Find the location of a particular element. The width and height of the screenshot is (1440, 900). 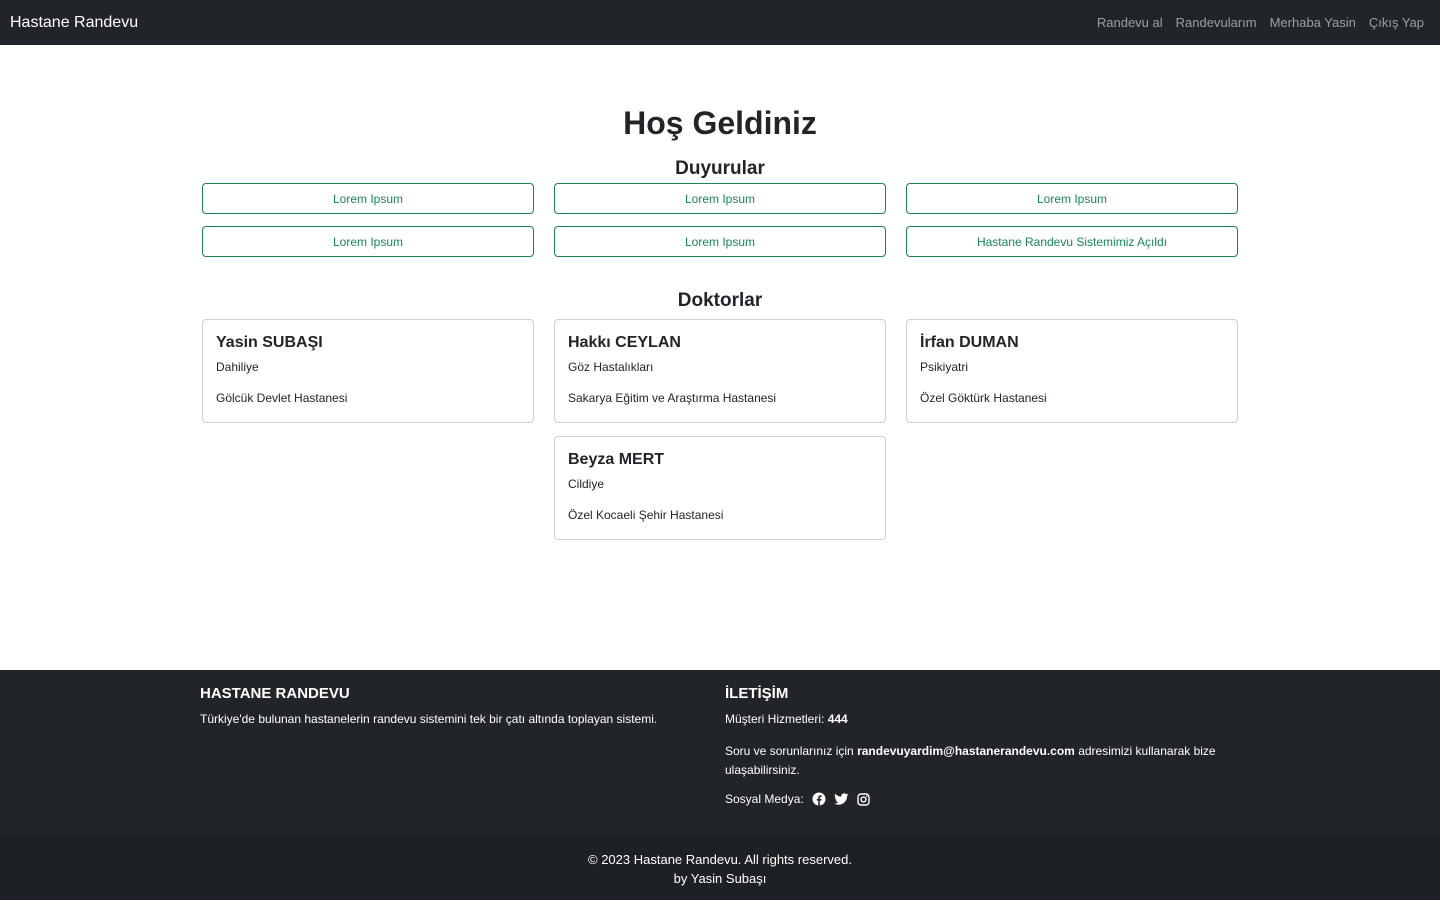

footer-contact-title: İLETİŞİM is located at coordinates (757, 693).